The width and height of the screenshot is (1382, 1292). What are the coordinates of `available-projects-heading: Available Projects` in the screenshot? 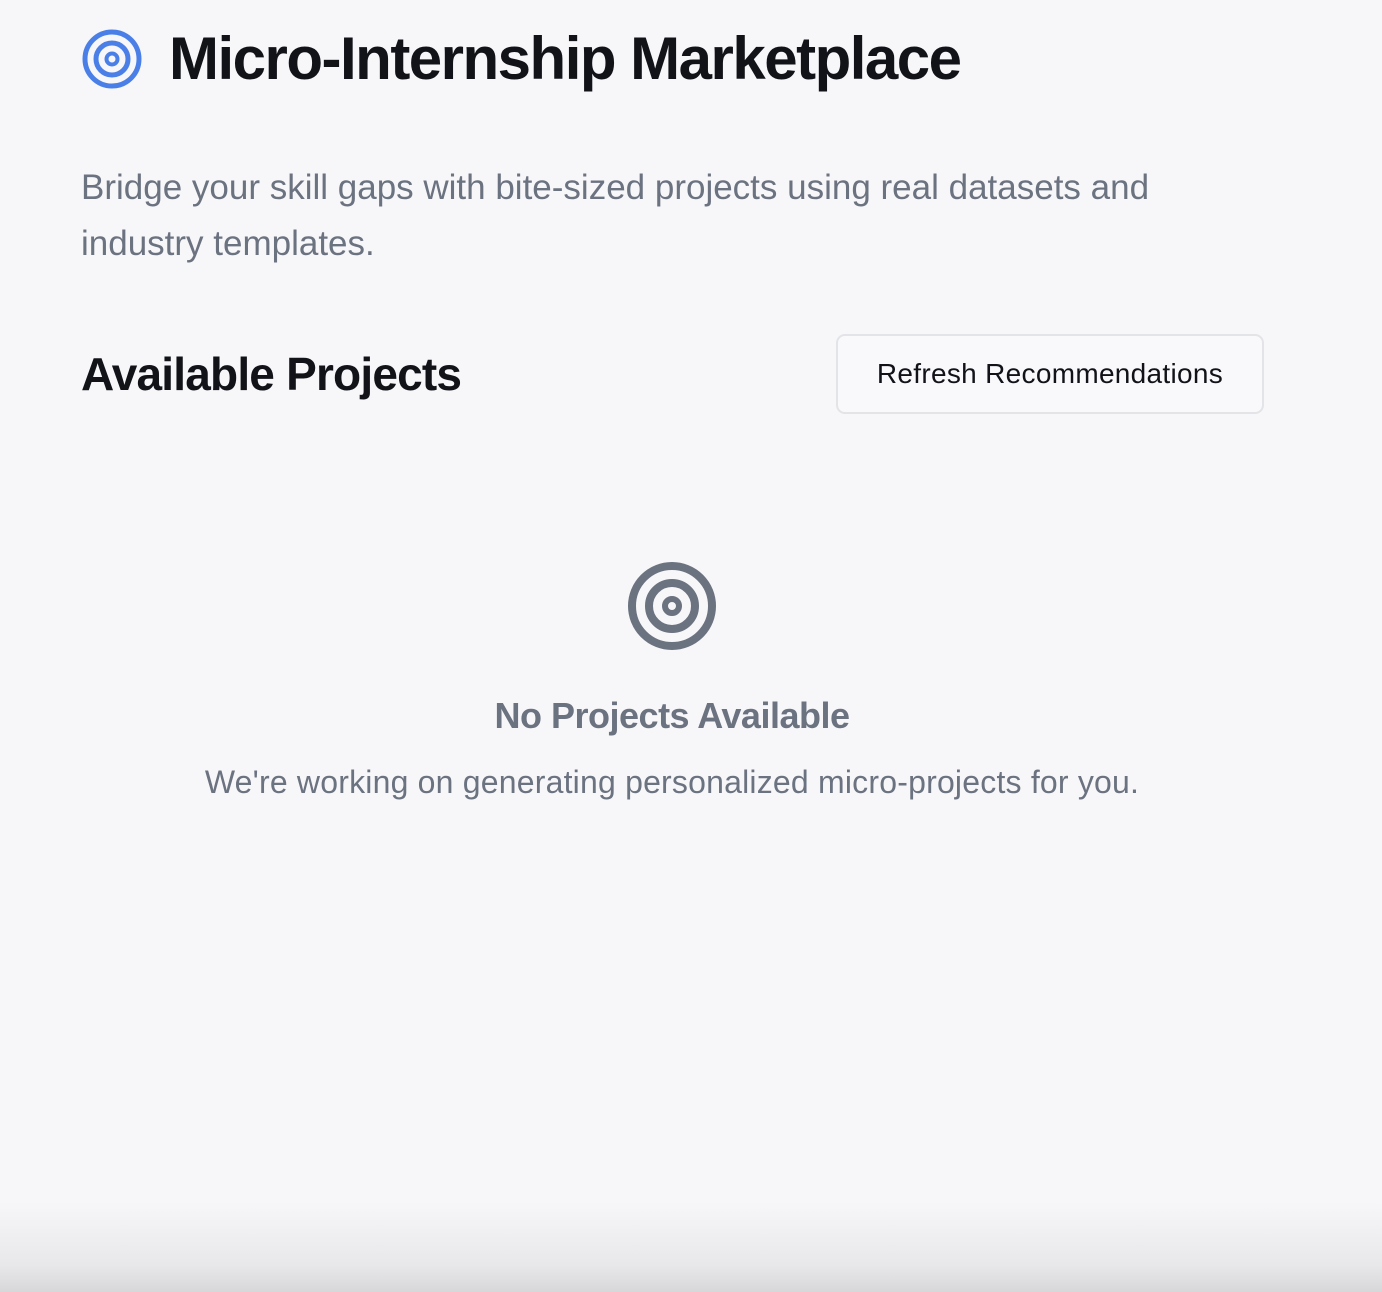 It's located at (271, 374).